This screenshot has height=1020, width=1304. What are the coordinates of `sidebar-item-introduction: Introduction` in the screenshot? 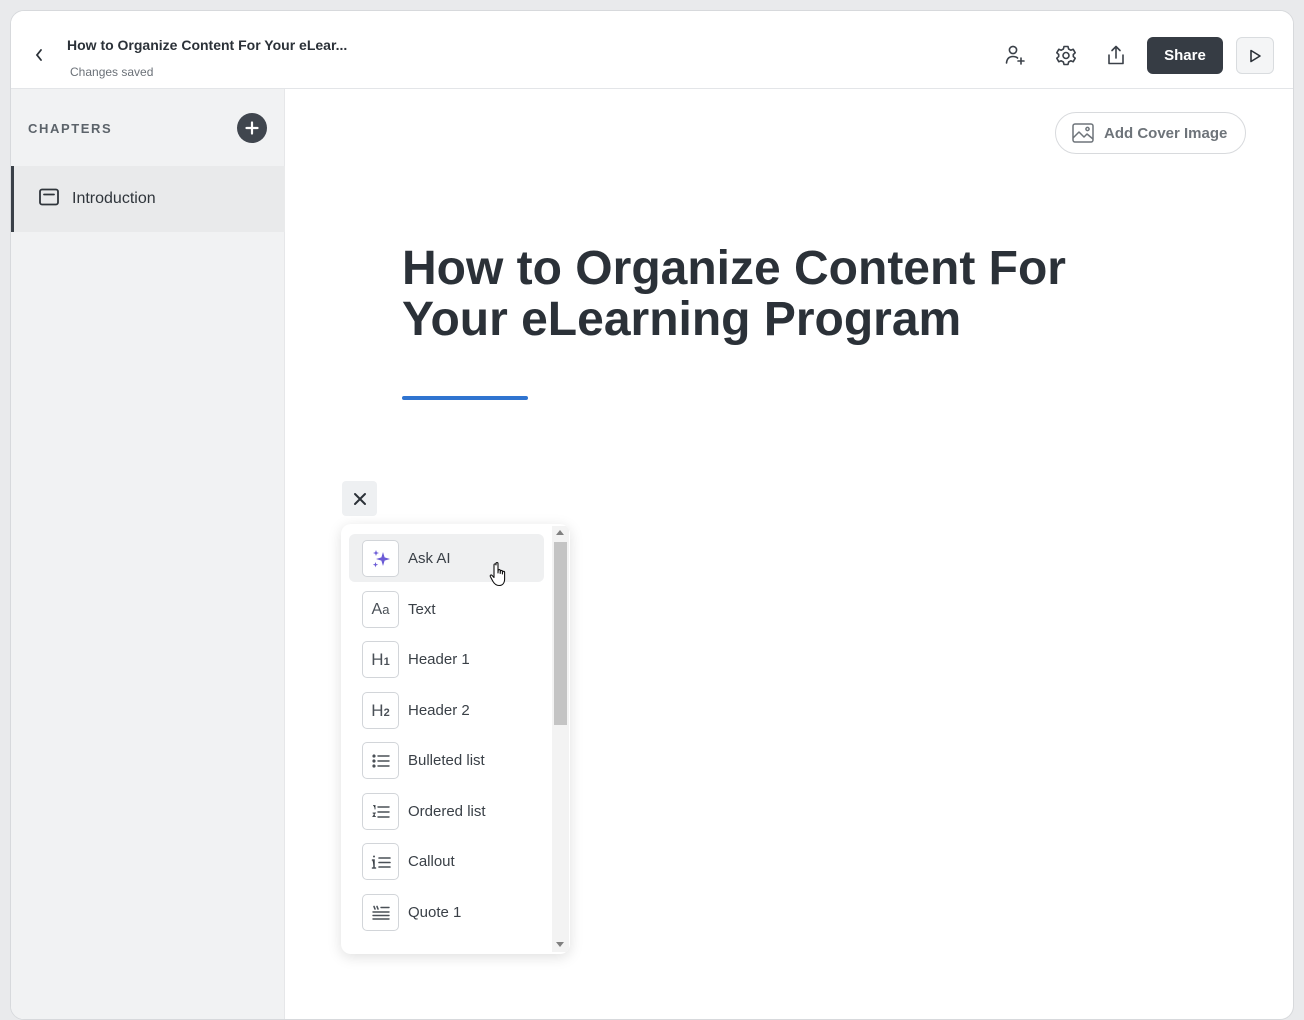 It's located at (148, 199).